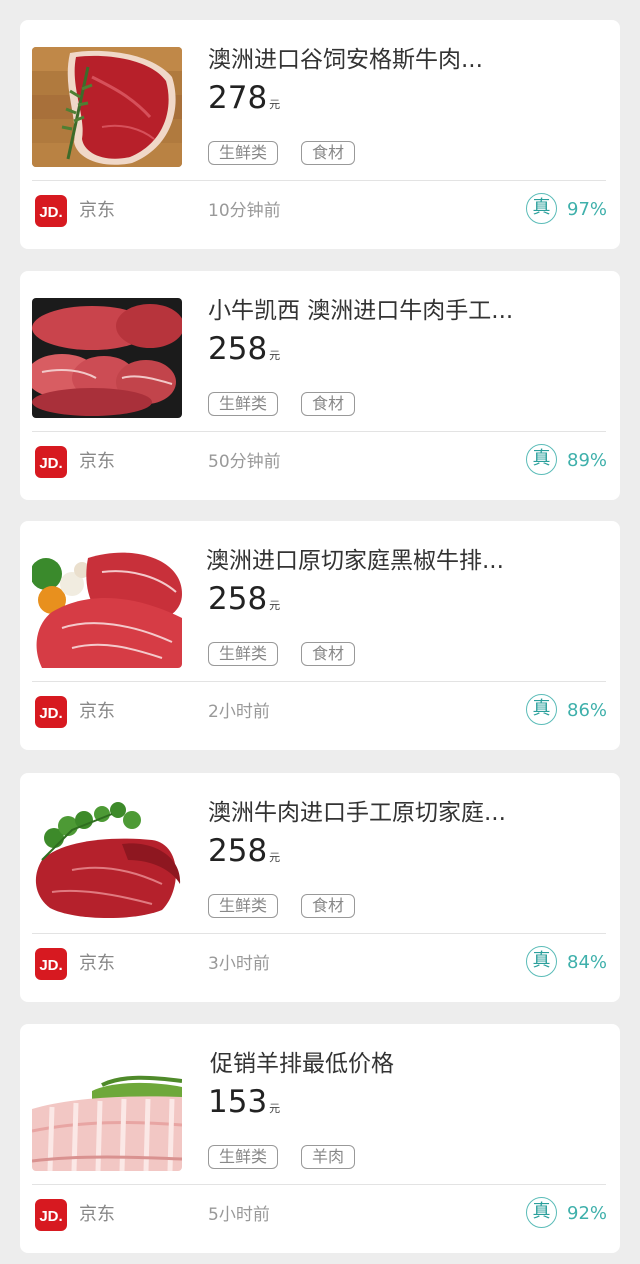  What do you see at coordinates (320, 215) in the screenshot?
I see `card-footer: JD. 京东 10分钟前 真 97%` at bounding box center [320, 215].